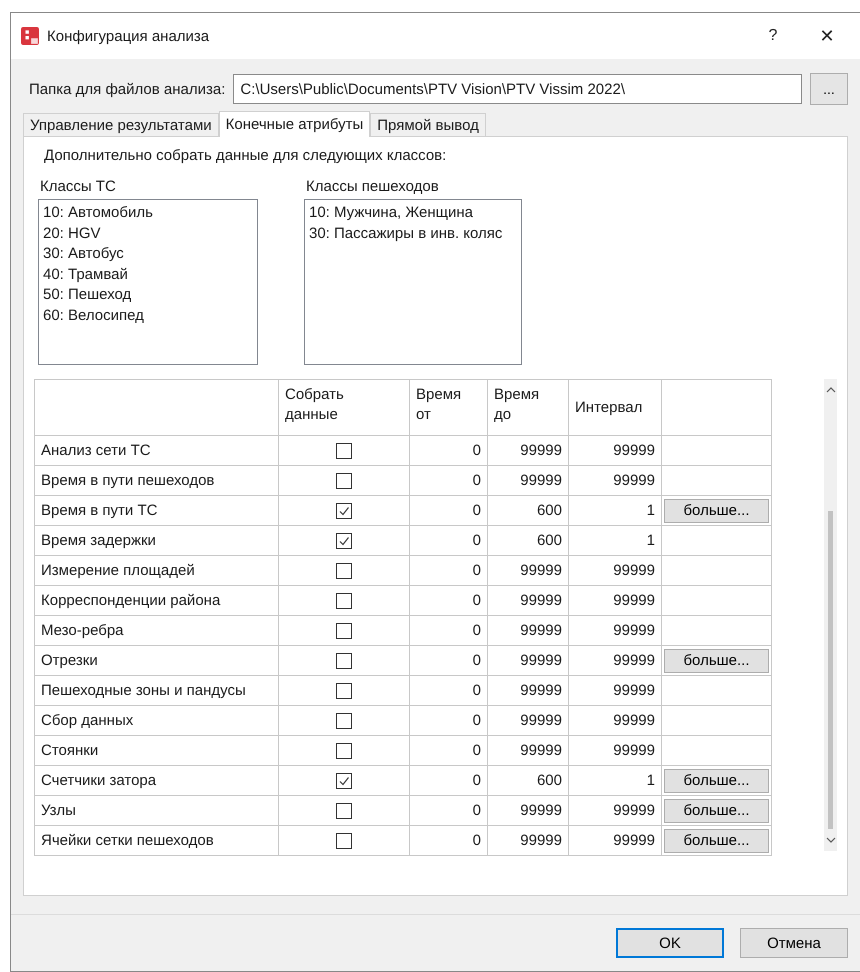  Describe the element at coordinates (156, 511) in the screenshot. I see `table-cell: Время в пути ТС` at that location.